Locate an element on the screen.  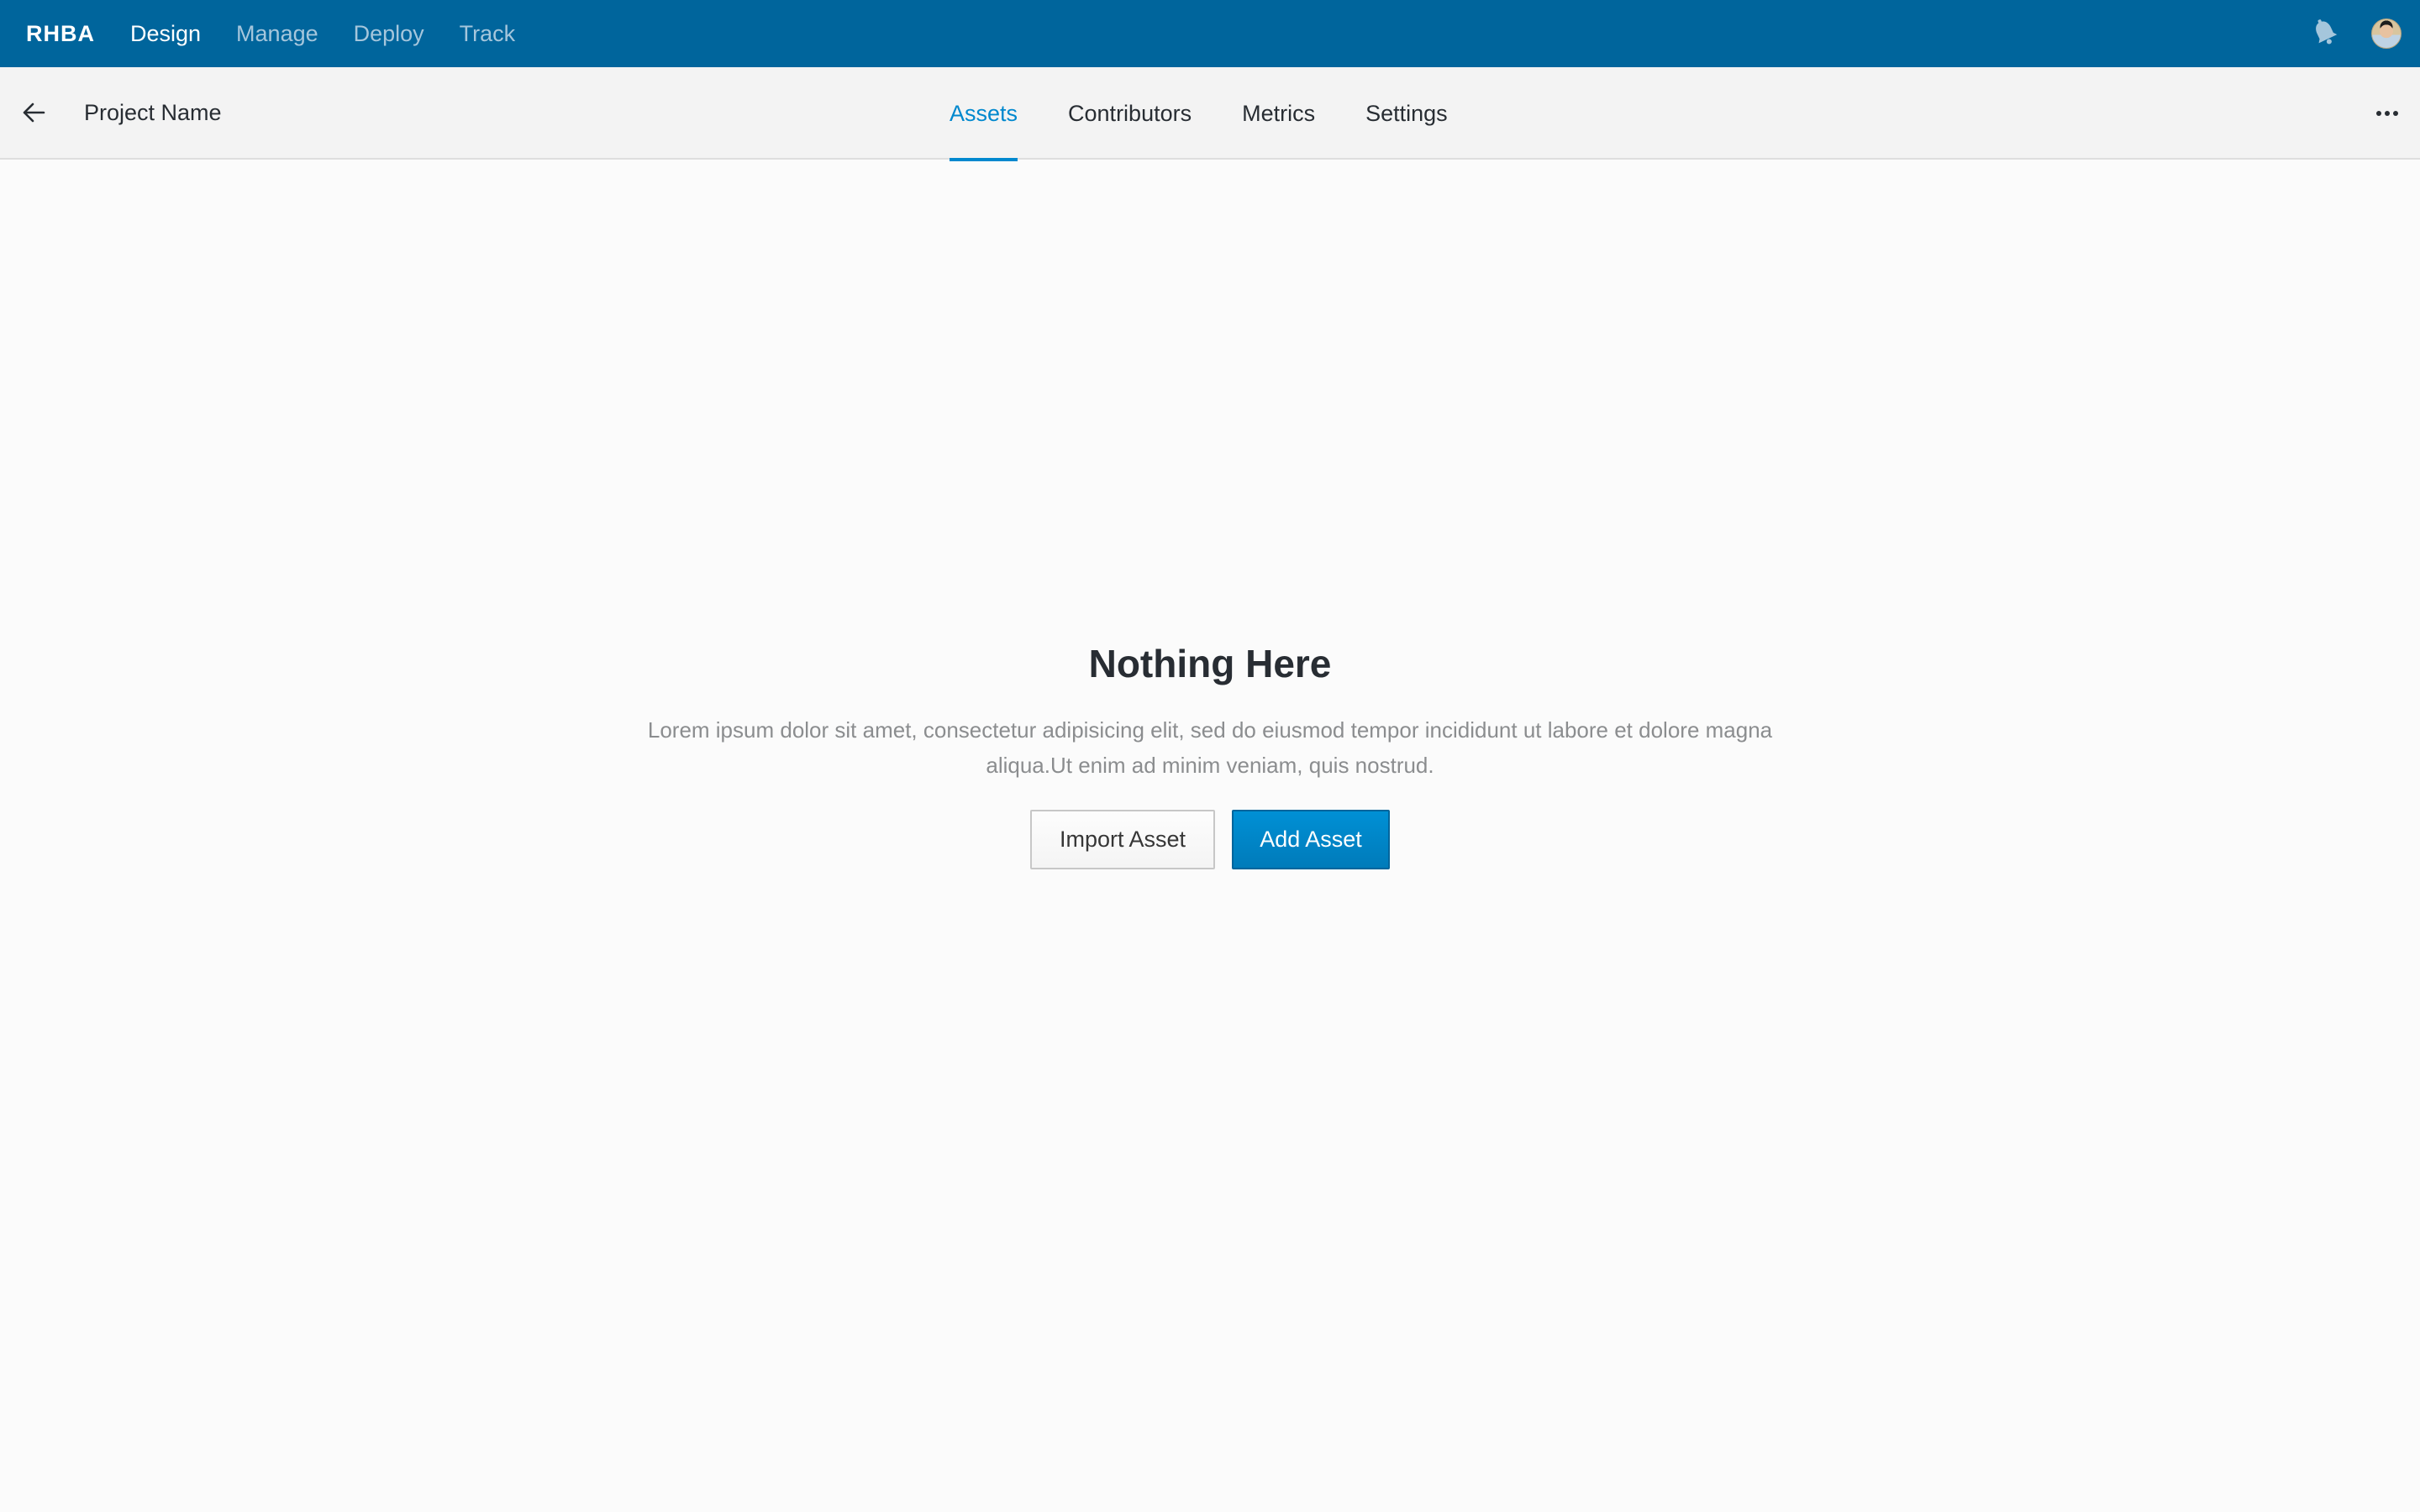
project-tabs: Assets Contributors Metrics Settings is located at coordinates (1224, 114).